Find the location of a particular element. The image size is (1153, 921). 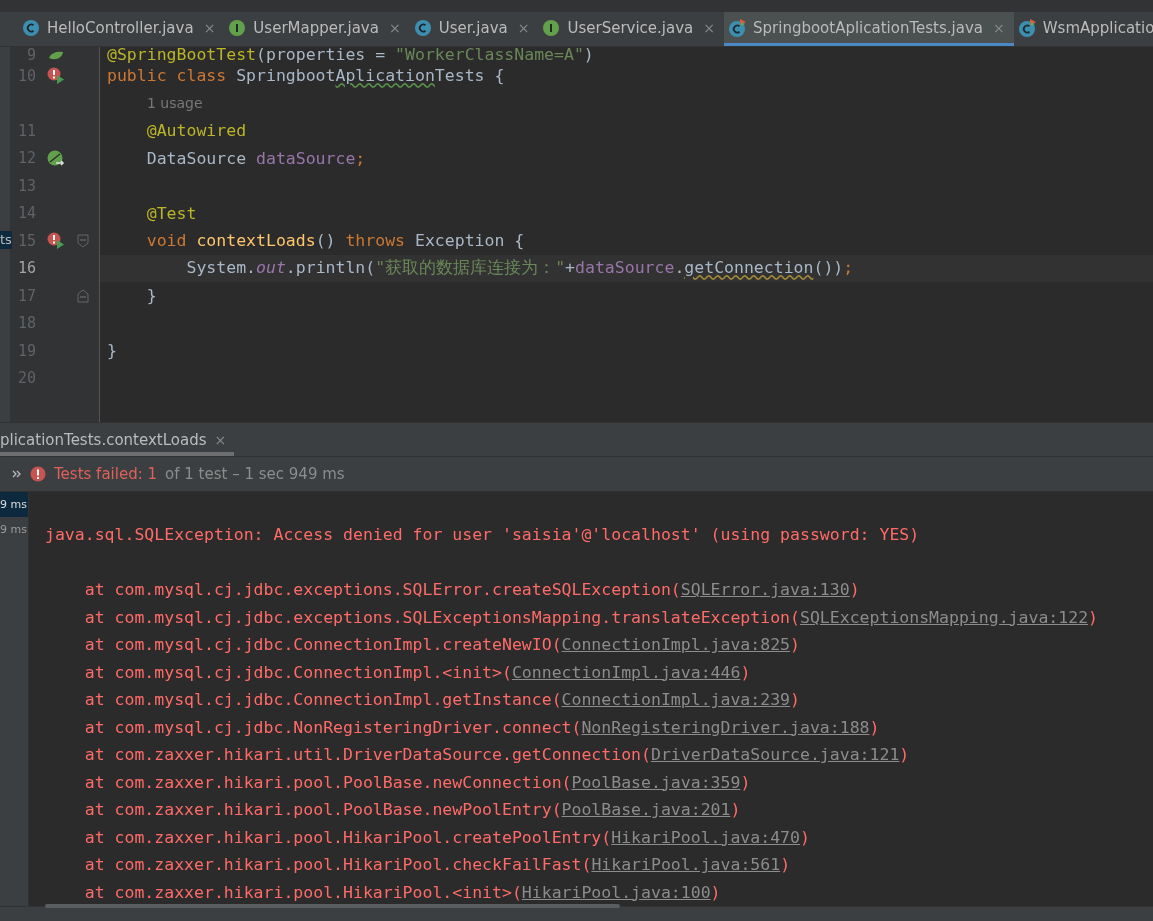

source-link: PoolBase.java:359 is located at coordinates (656, 782).